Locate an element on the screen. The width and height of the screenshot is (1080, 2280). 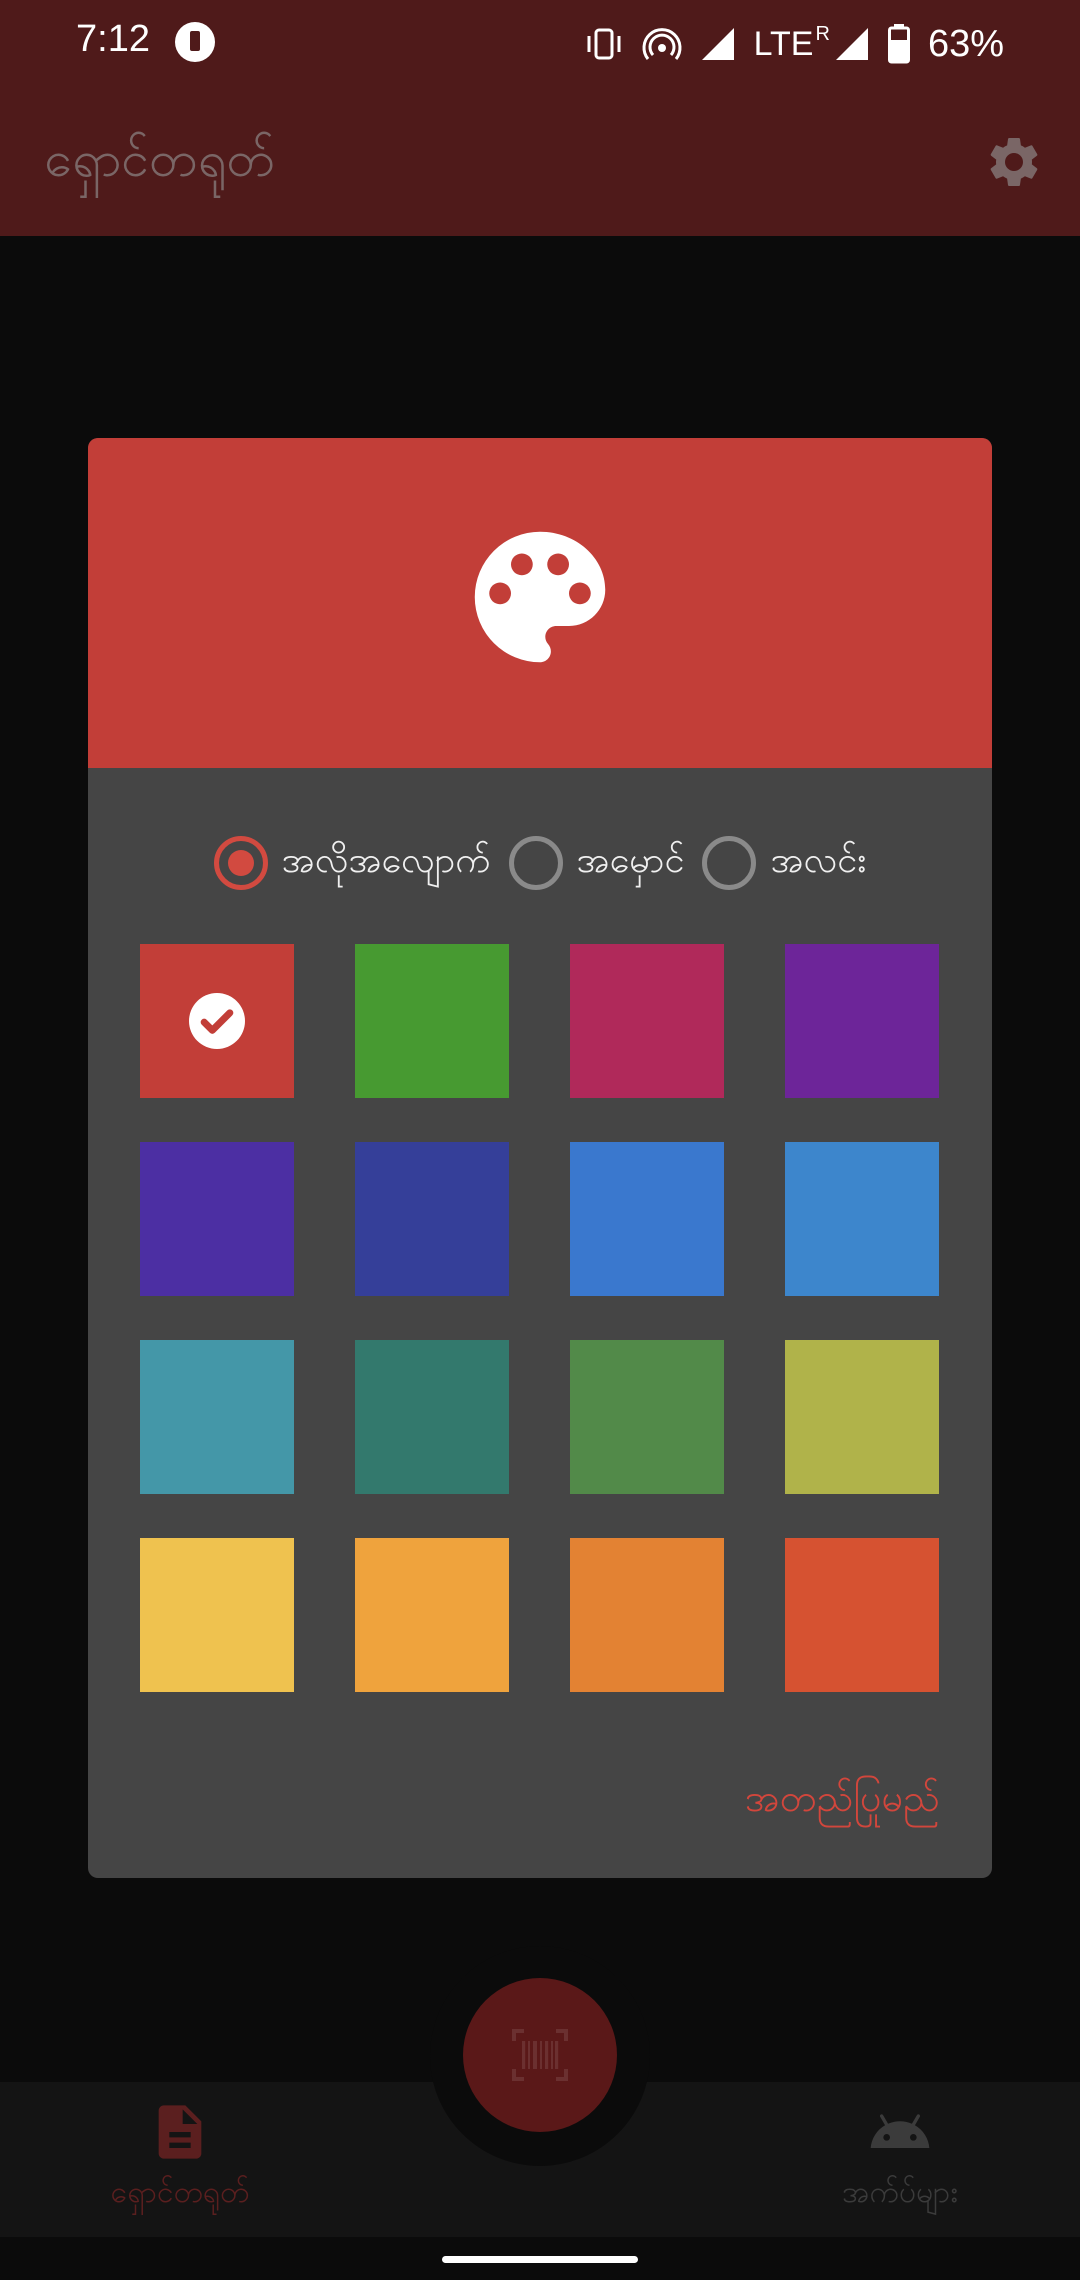
nav-item-apps: အက်ပ်များ is located at coordinates (900, 2158).